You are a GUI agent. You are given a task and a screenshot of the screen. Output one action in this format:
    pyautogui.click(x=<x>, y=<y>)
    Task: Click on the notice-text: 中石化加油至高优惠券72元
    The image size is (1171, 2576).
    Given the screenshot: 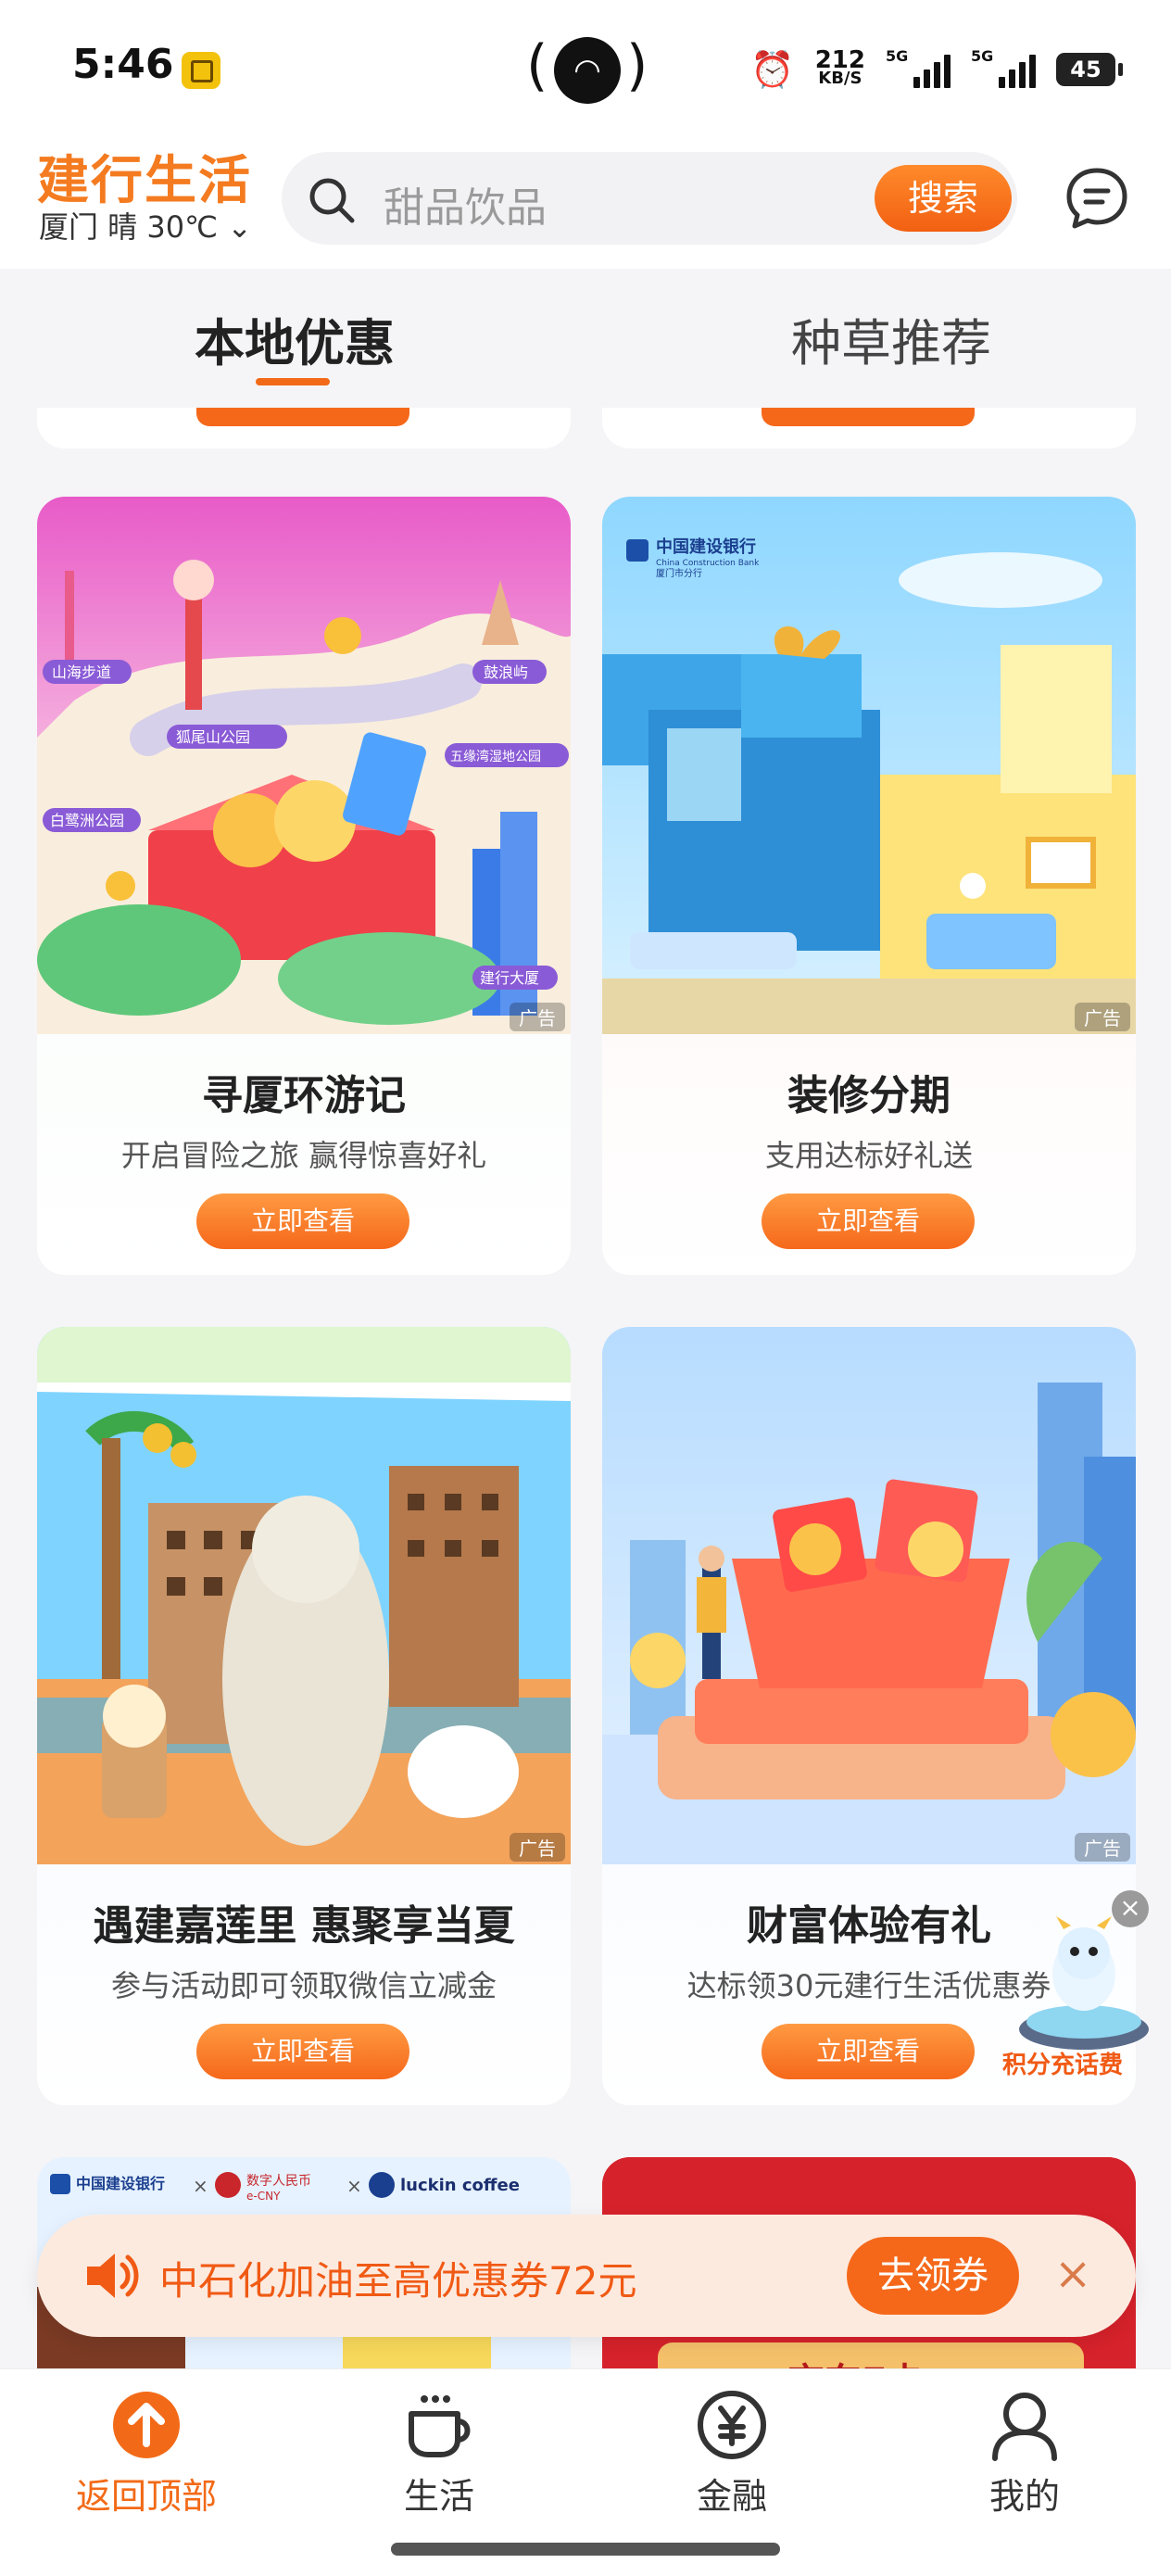 What is the action you would take?
    pyautogui.click(x=398, y=2281)
    